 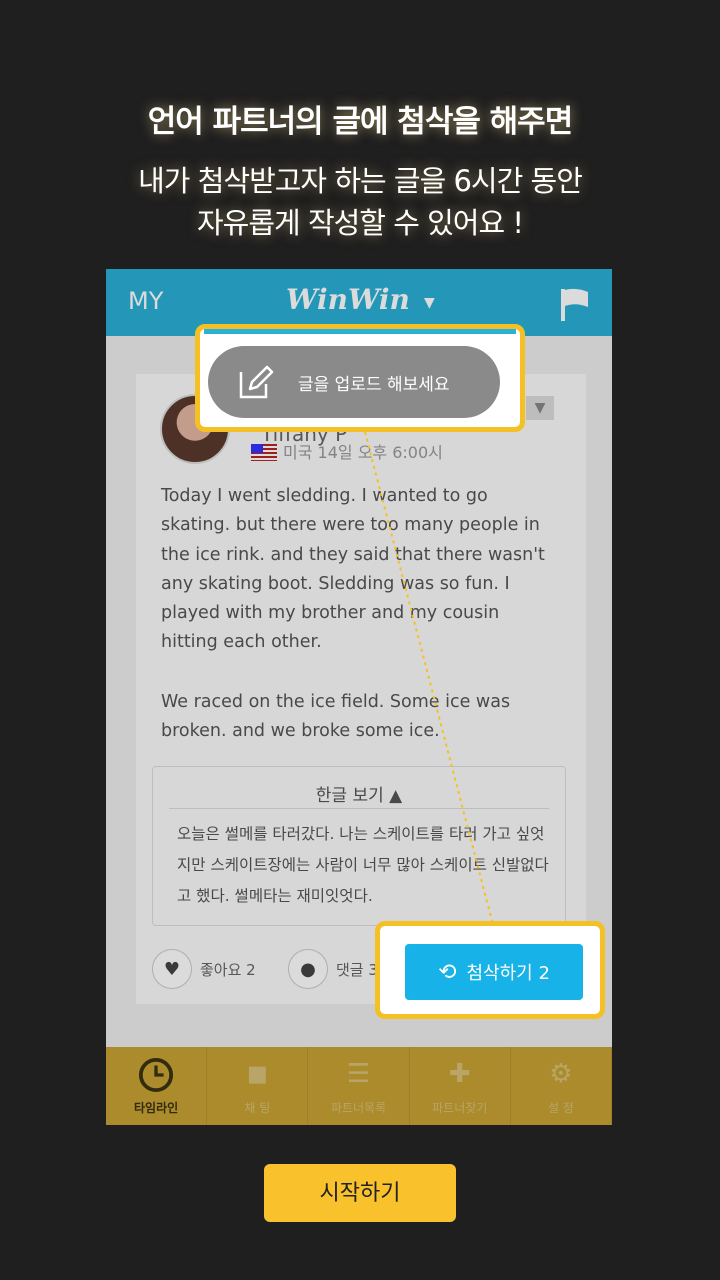 What do you see at coordinates (374, 385) in the screenshot?
I see `upload-prompt: 글을 업로드 해보세요` at bounding box center [374, 385].